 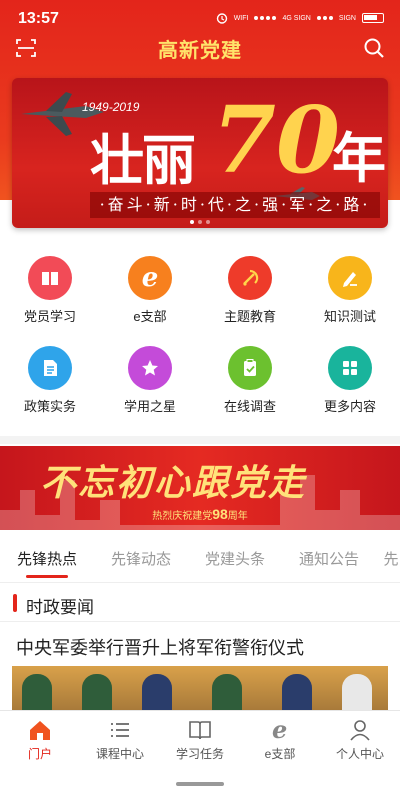 What do you see at coordinates (388, 560) in the screenshot?
I see `tab-overflow: 先` at bounding box center [388, 560].